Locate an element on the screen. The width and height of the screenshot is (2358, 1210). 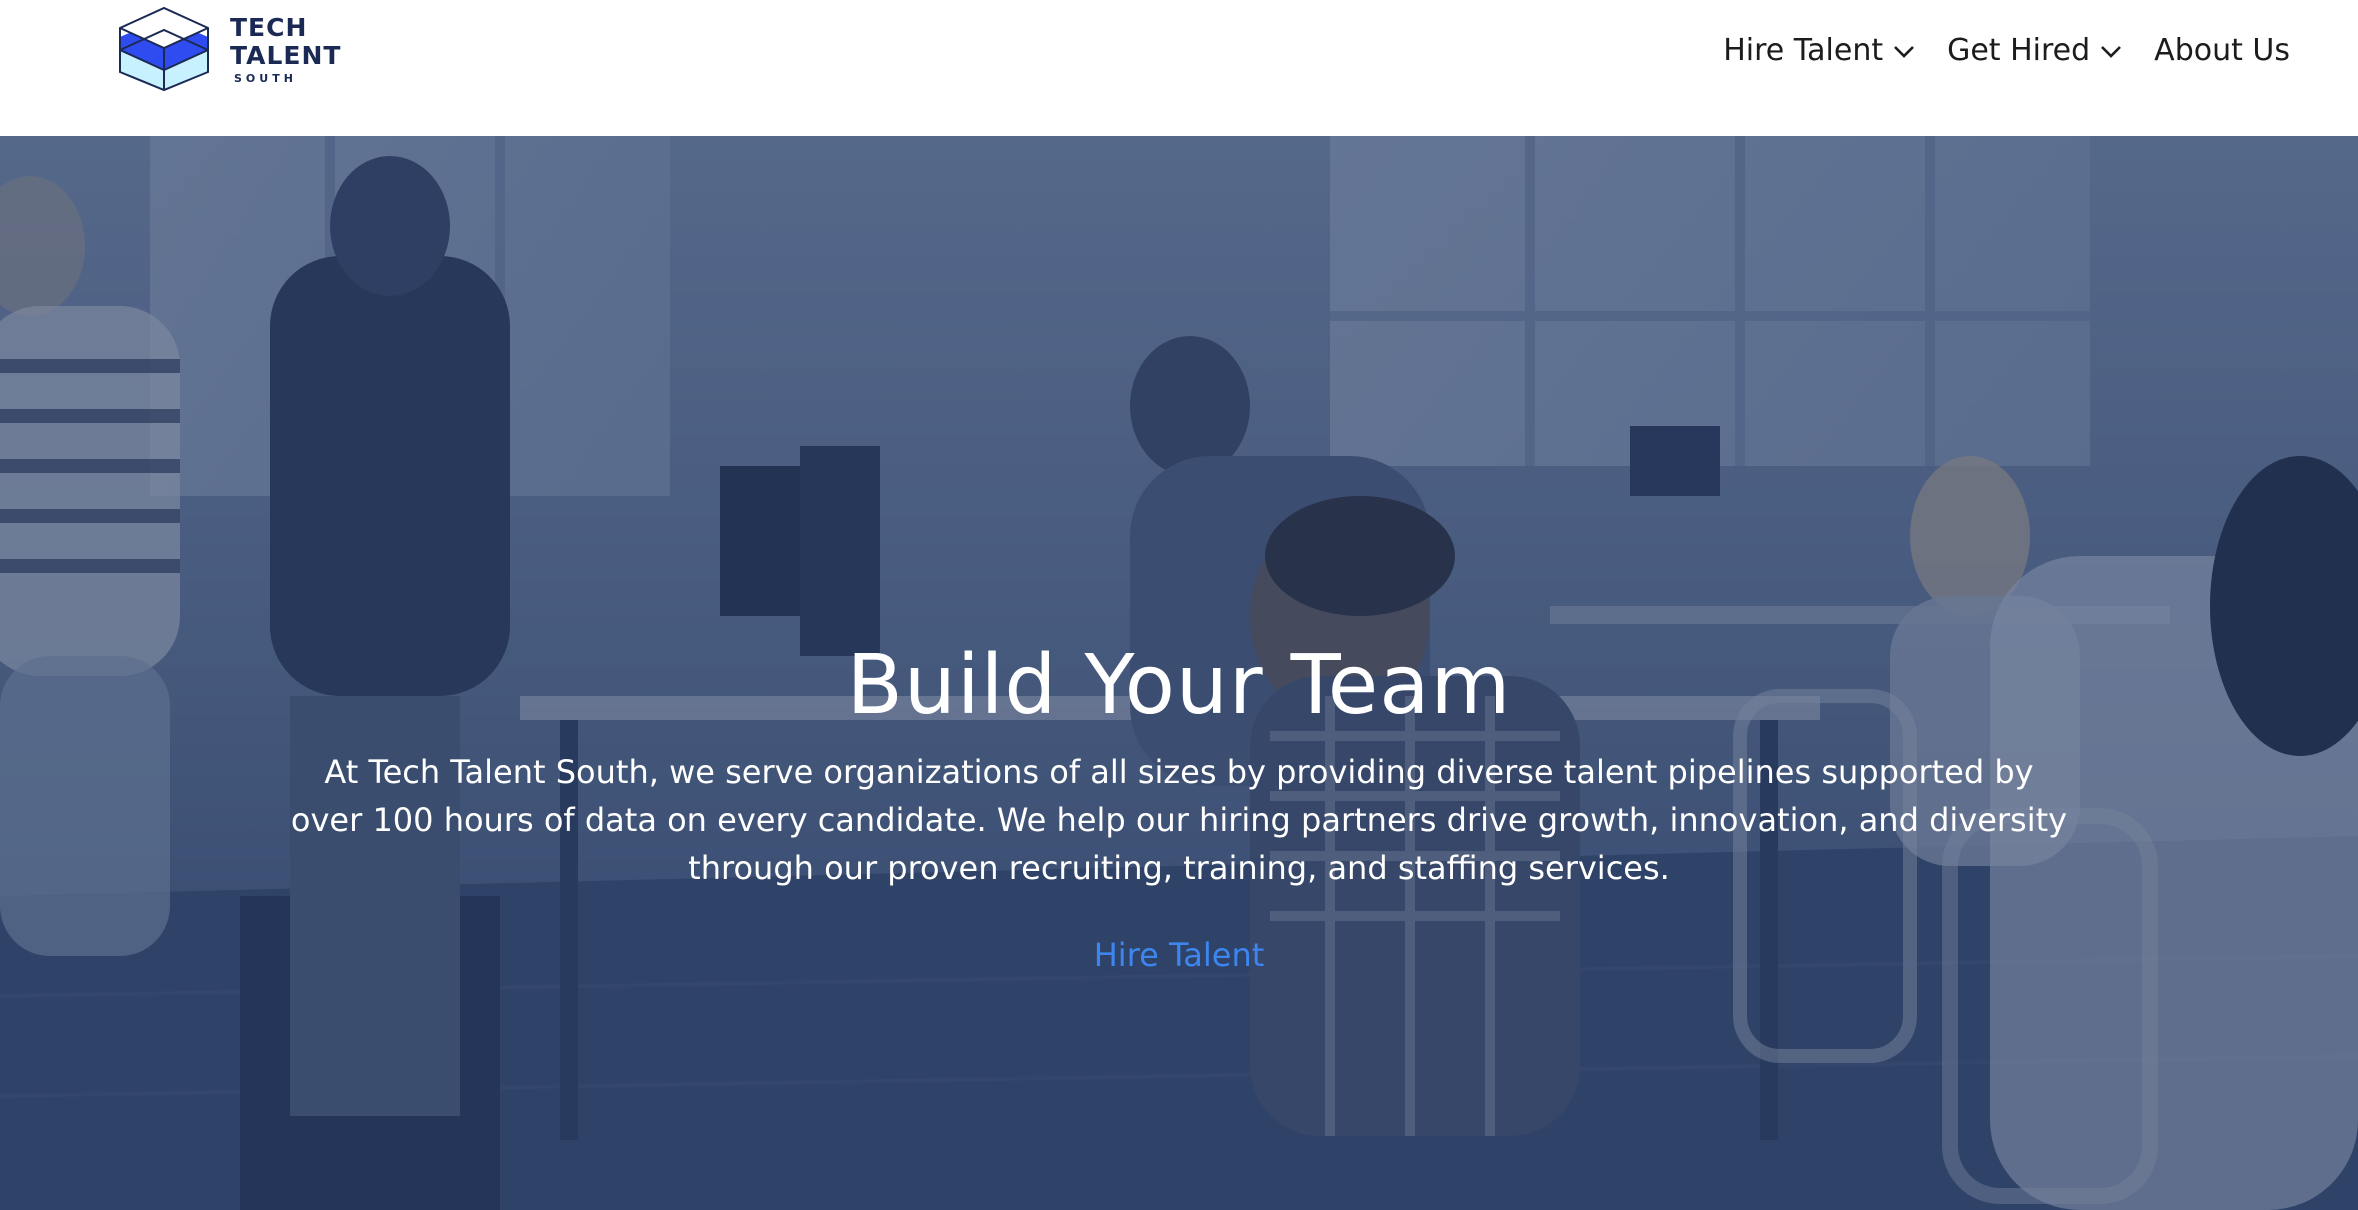
logo-text-talent: TALENT is located at coordinates (286, 55).